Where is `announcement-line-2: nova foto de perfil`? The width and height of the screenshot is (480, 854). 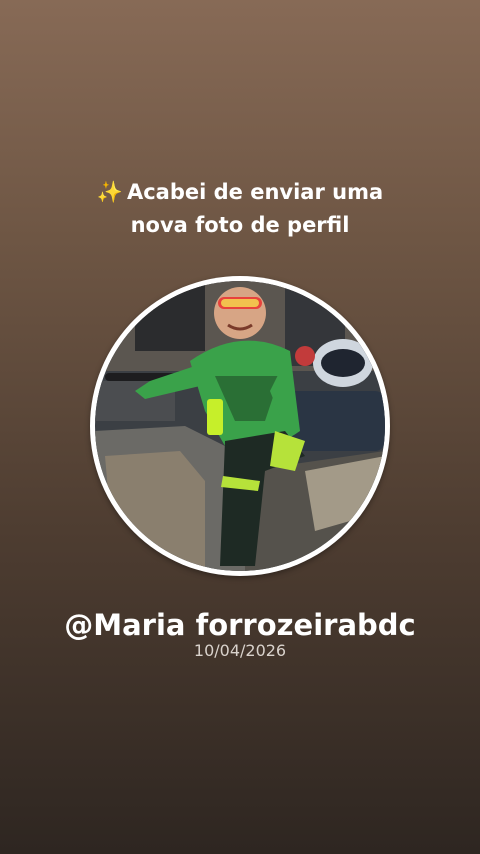
announcement-line-2: nova foto de perfil is located at coordinates (240, 225).